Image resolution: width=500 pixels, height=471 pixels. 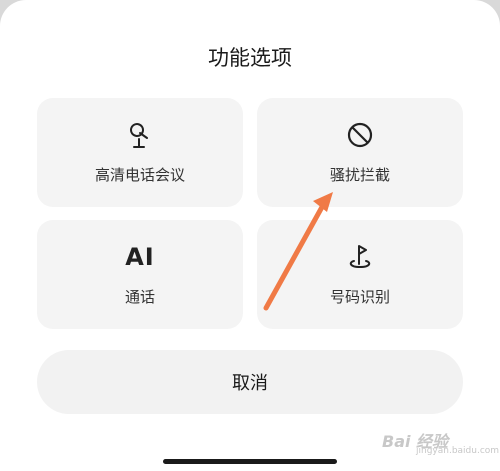 I want to click on option-number-identification: 号码识别, so click(x=360, y=274).